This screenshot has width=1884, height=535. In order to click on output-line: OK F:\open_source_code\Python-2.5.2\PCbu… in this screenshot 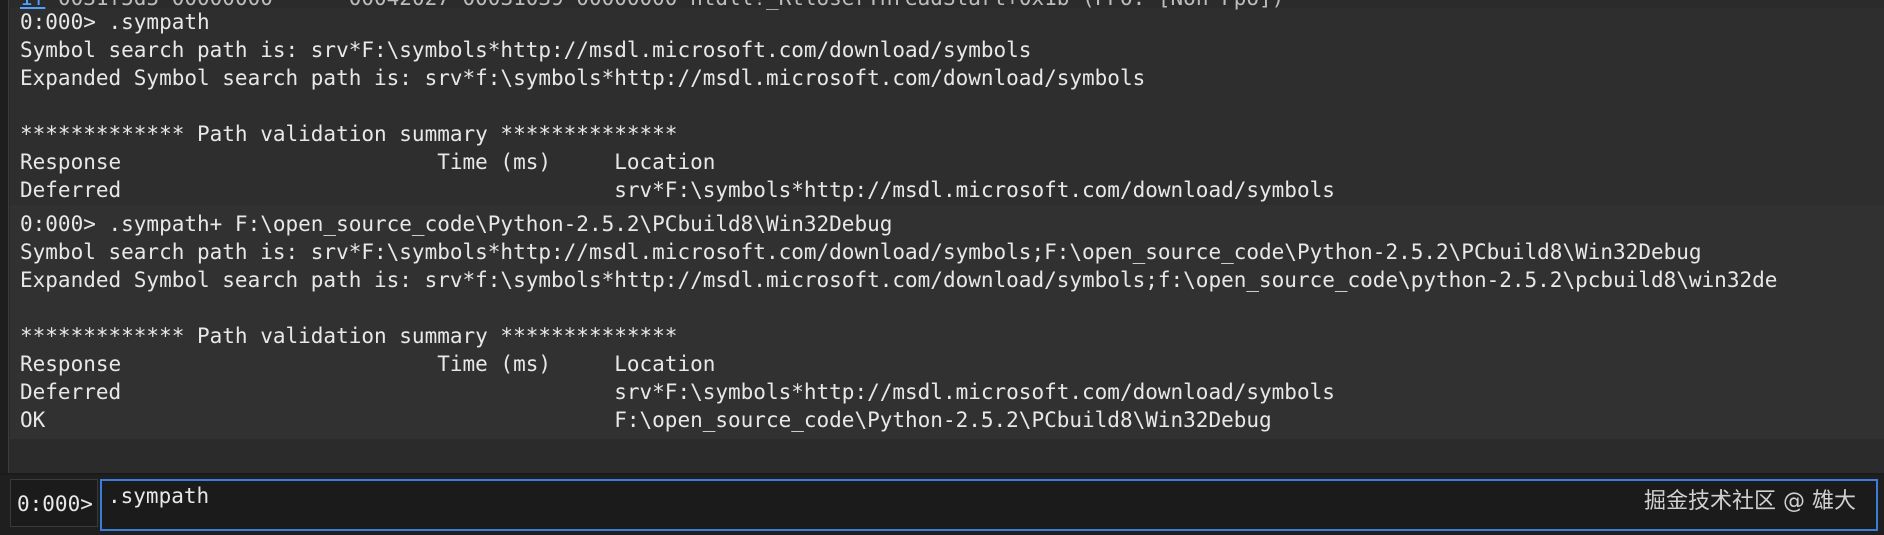, I will do `click(646, 420)`.